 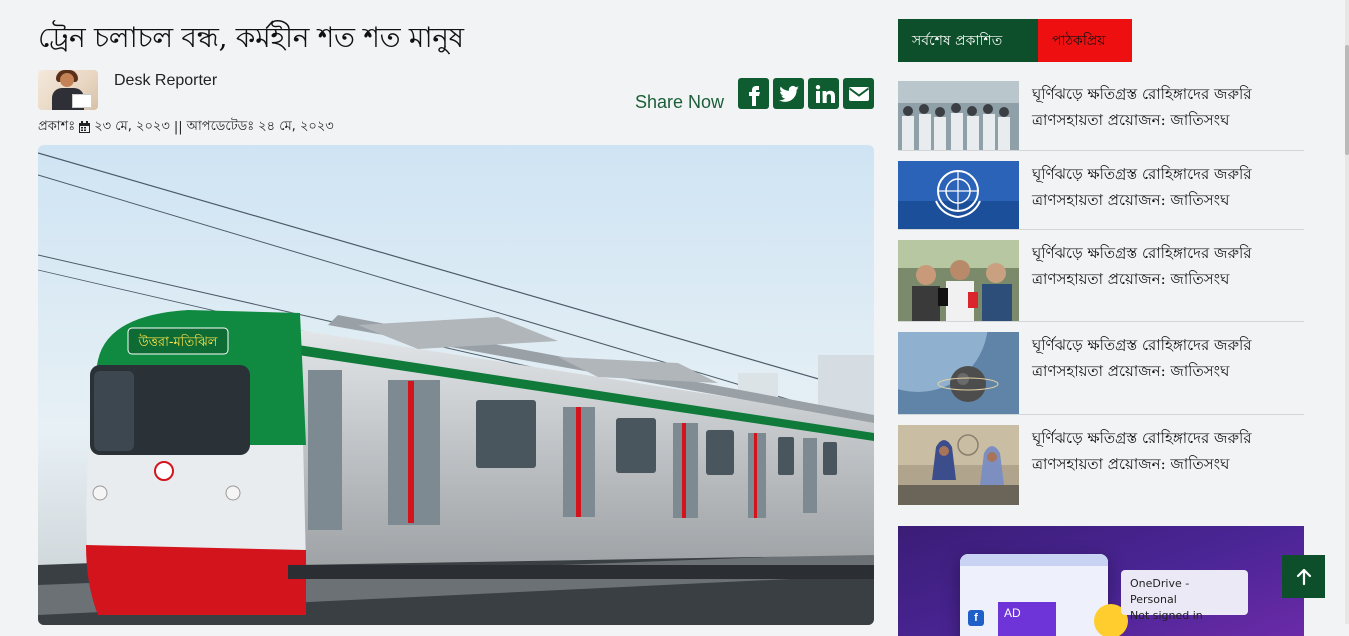 I want to click on published-date: ২৩ মে, ২০২৩, so click(x=132, y=126).